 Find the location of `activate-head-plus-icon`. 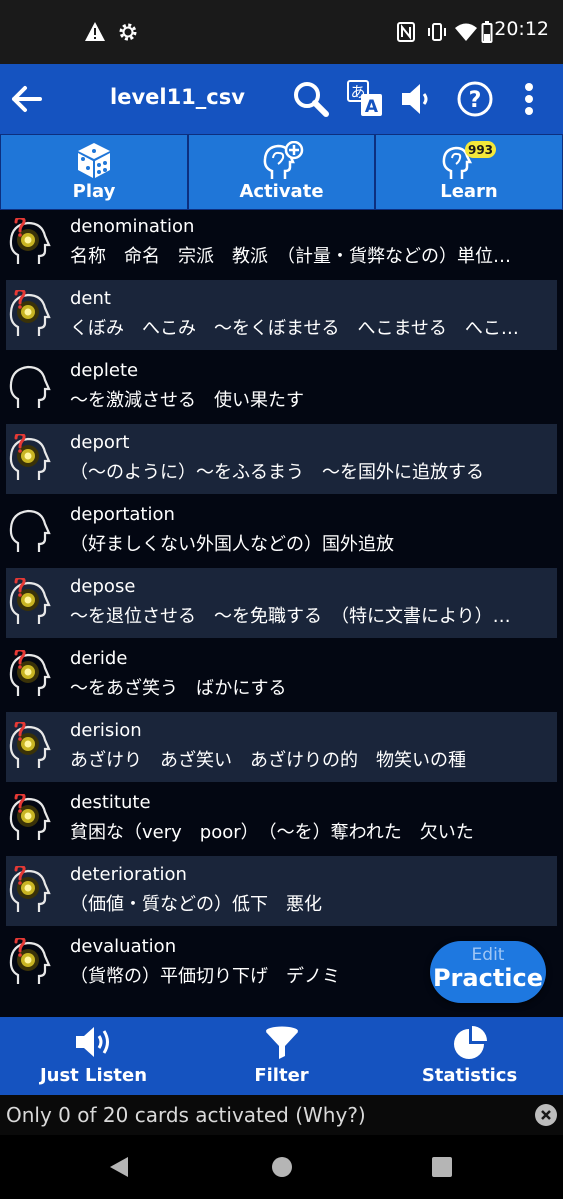

activate-head-plus-icon is located at coordinates (283, 160).